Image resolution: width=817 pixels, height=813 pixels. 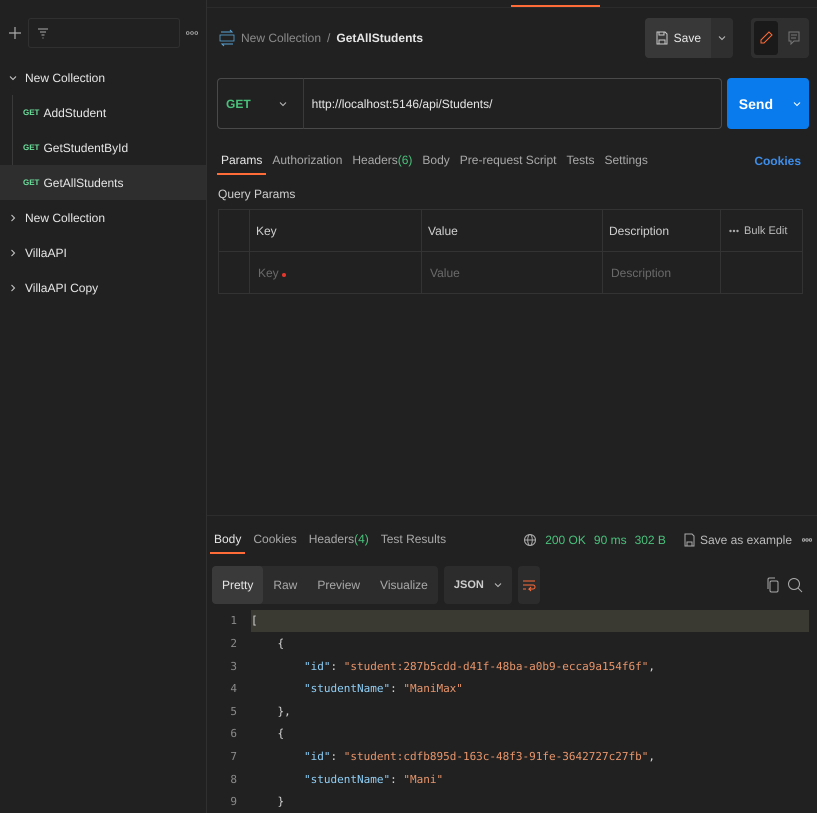 What do you see at coordinates (308, 272) in the screenshot?
I see `param-input: Key` at bounding box center [308, 272].